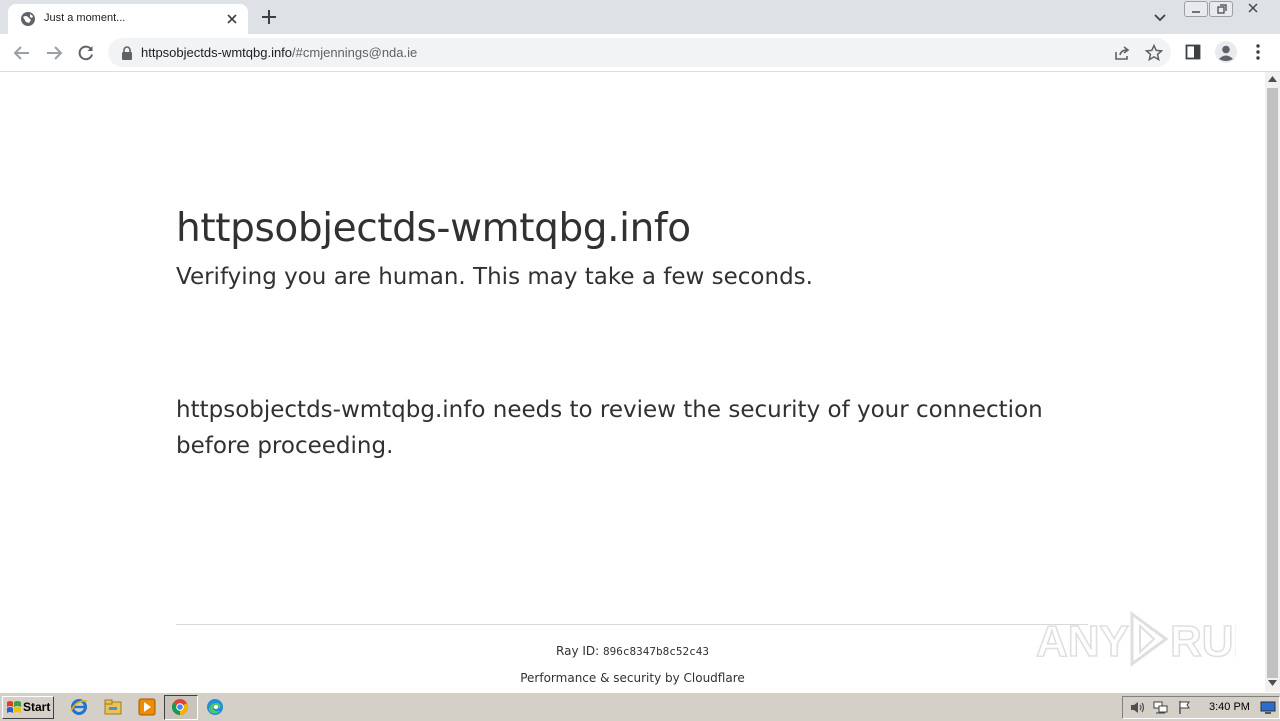  Describe the element at coordinates (79, 707) in the screenshot. I see `internet-explorer-icon` at that location.